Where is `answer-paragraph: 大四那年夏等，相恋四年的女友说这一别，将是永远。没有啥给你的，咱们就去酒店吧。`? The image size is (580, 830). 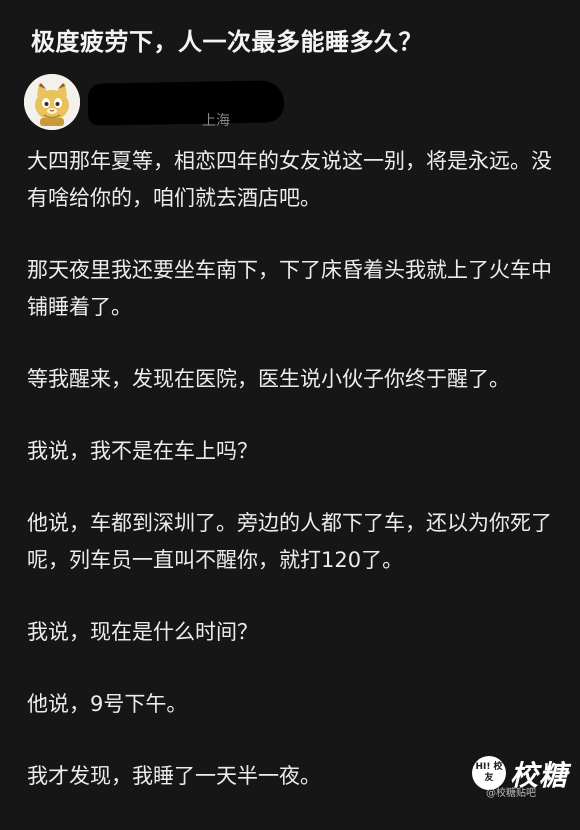
answer-paragraph: 大四那年夏等，相恋四年的女友说这一别，将是永远。没有啥给你的，咱们就去酒店吧。 is located at coordinates (289, 179).